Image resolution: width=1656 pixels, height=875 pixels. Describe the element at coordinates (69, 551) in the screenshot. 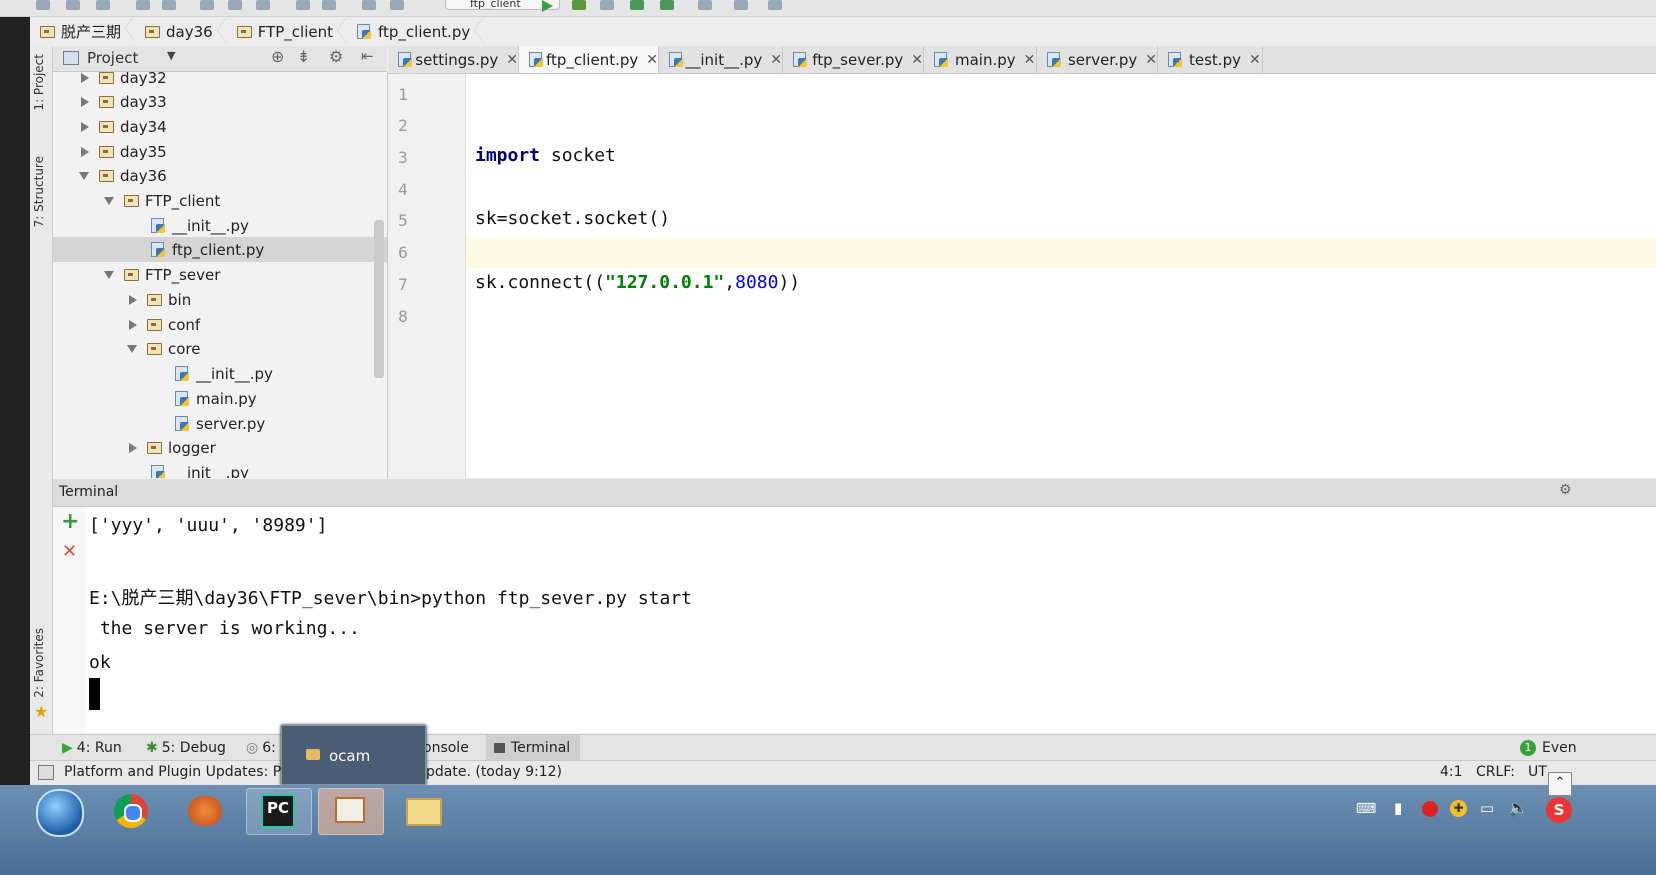

I see `close-session-icon: ✕` at that location.